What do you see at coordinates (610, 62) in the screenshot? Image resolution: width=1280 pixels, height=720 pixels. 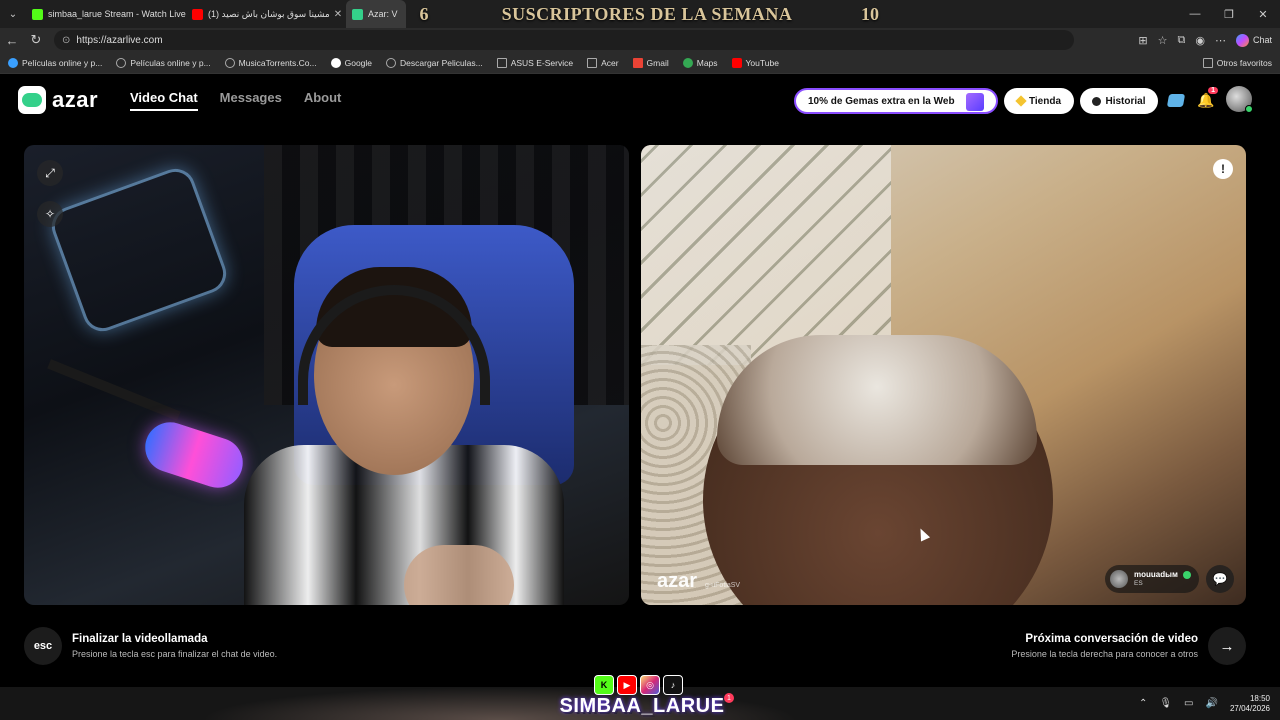 I see `bookmark-label: Acer` at bounding box center [610, 62].